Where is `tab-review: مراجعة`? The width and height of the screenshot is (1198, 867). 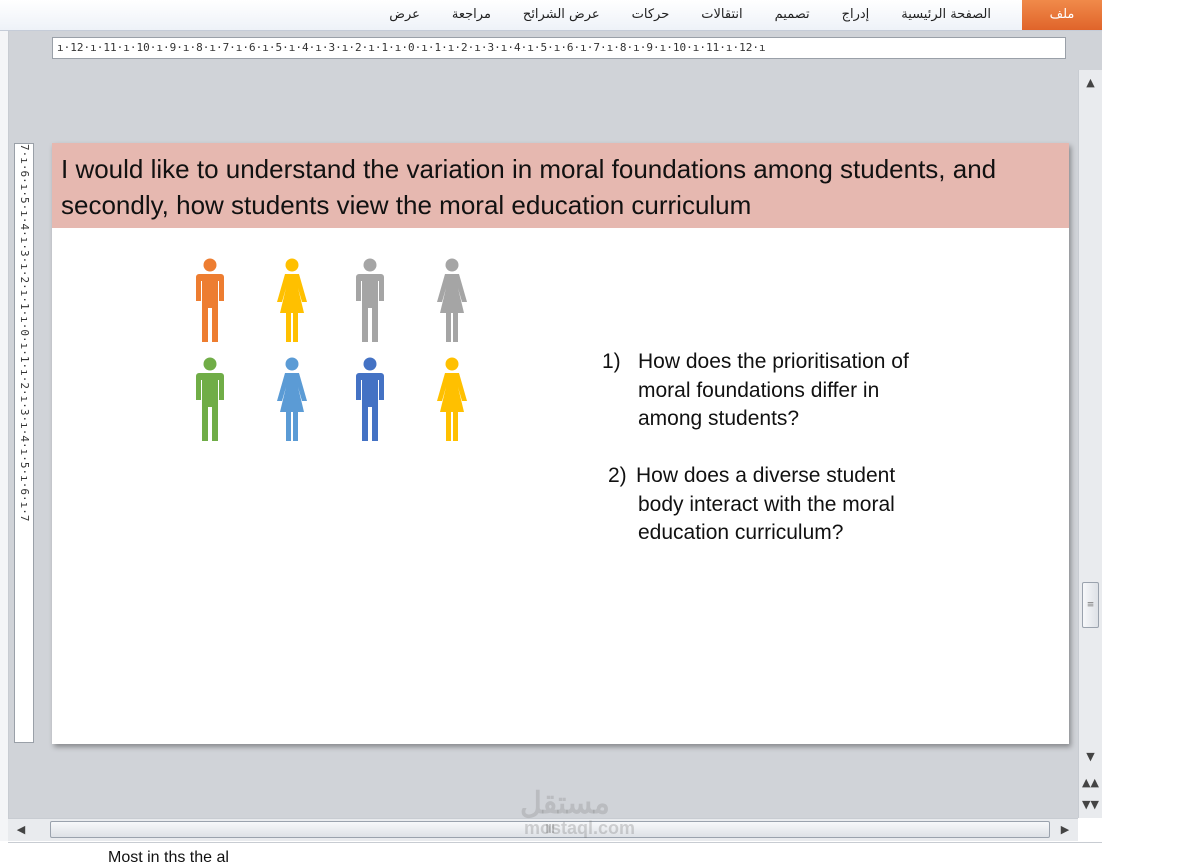 tab-review: مراجعة is located at coordinates (471, 15).